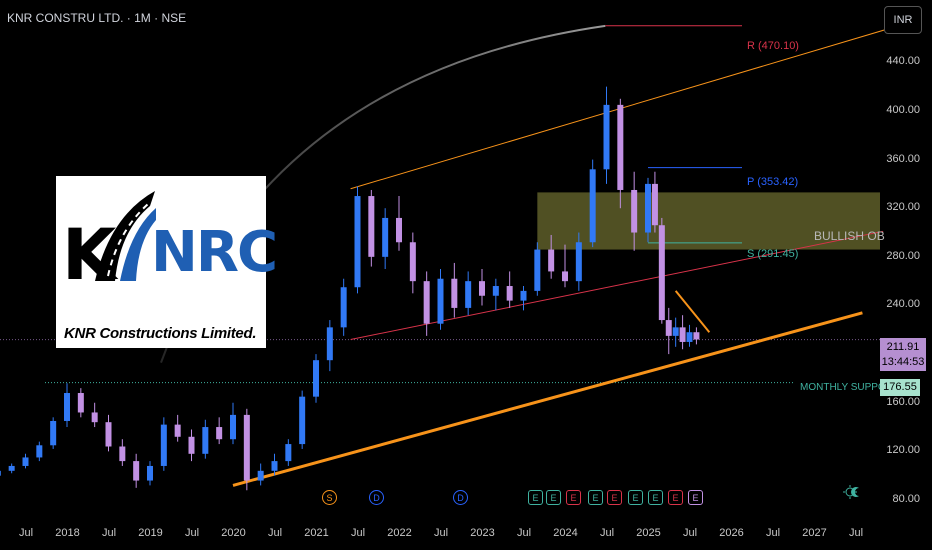 This screenshot has width=932, height=550. Describe the element at coordinates (903, 20) in the screenshot. I see `currency-button: INR` at that location.